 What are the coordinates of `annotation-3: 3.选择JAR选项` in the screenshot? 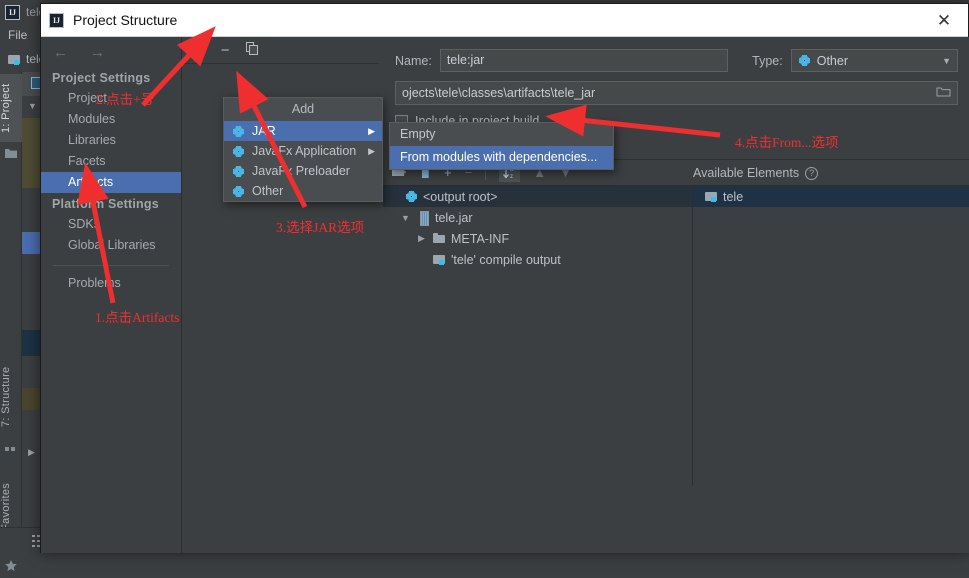 It's located at (320, 226).